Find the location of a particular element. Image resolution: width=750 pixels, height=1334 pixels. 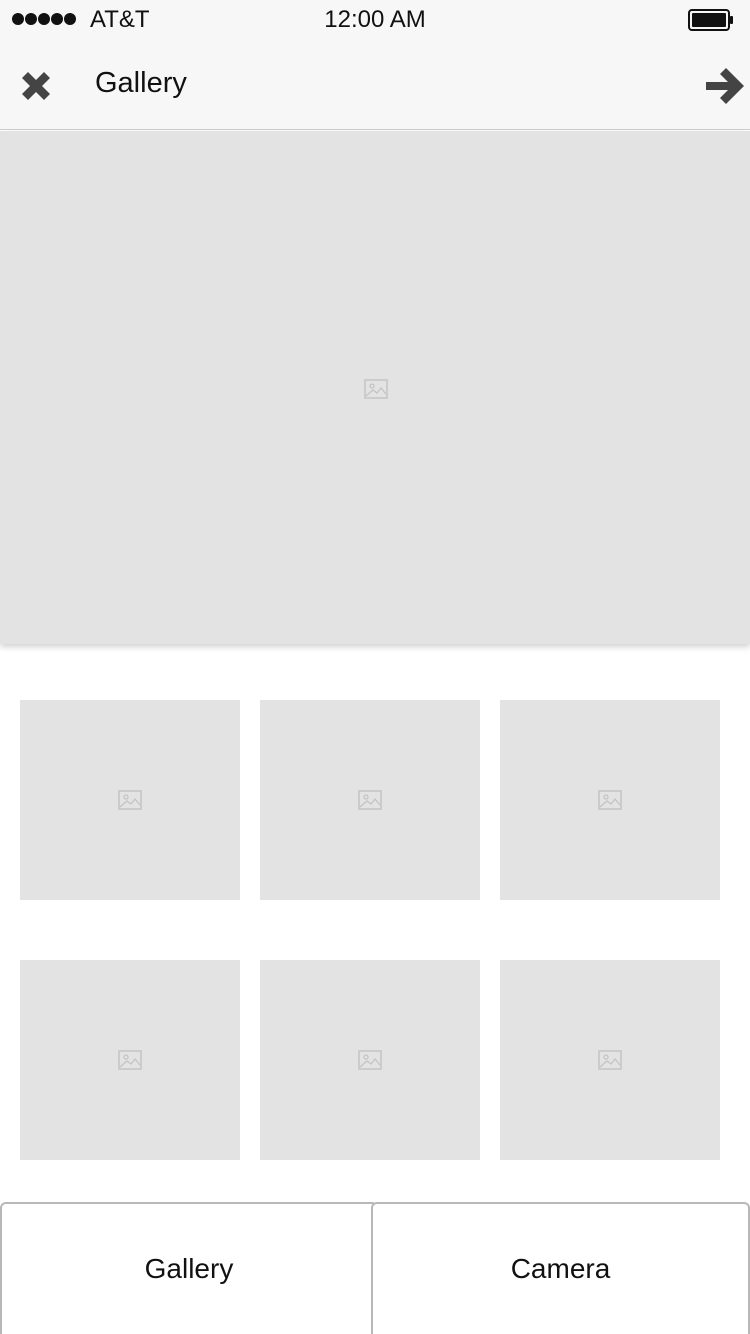

battery-full-icon is located at coordinates (710, 20).